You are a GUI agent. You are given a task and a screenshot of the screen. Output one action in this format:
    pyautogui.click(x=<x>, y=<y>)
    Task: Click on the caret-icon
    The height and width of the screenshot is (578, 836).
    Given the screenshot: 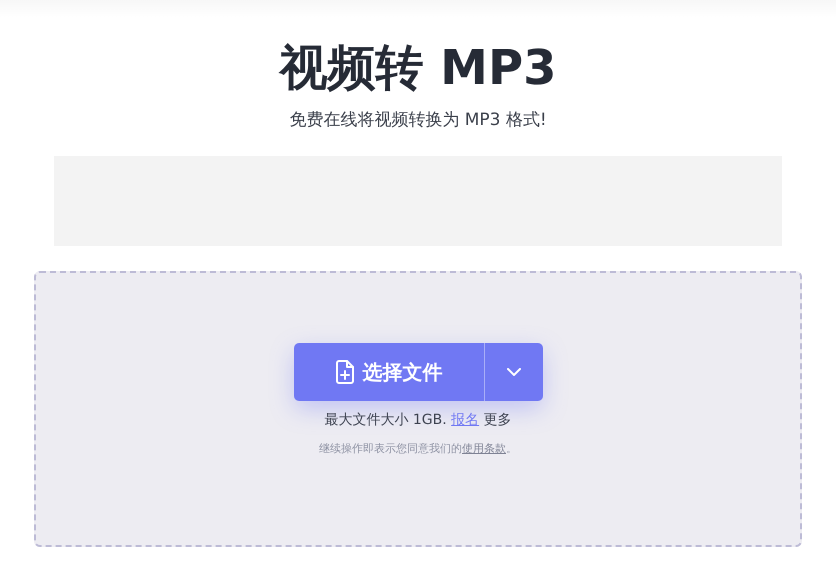 What is the action you would take?
    pyautogui.click(x=513, y=372)
    